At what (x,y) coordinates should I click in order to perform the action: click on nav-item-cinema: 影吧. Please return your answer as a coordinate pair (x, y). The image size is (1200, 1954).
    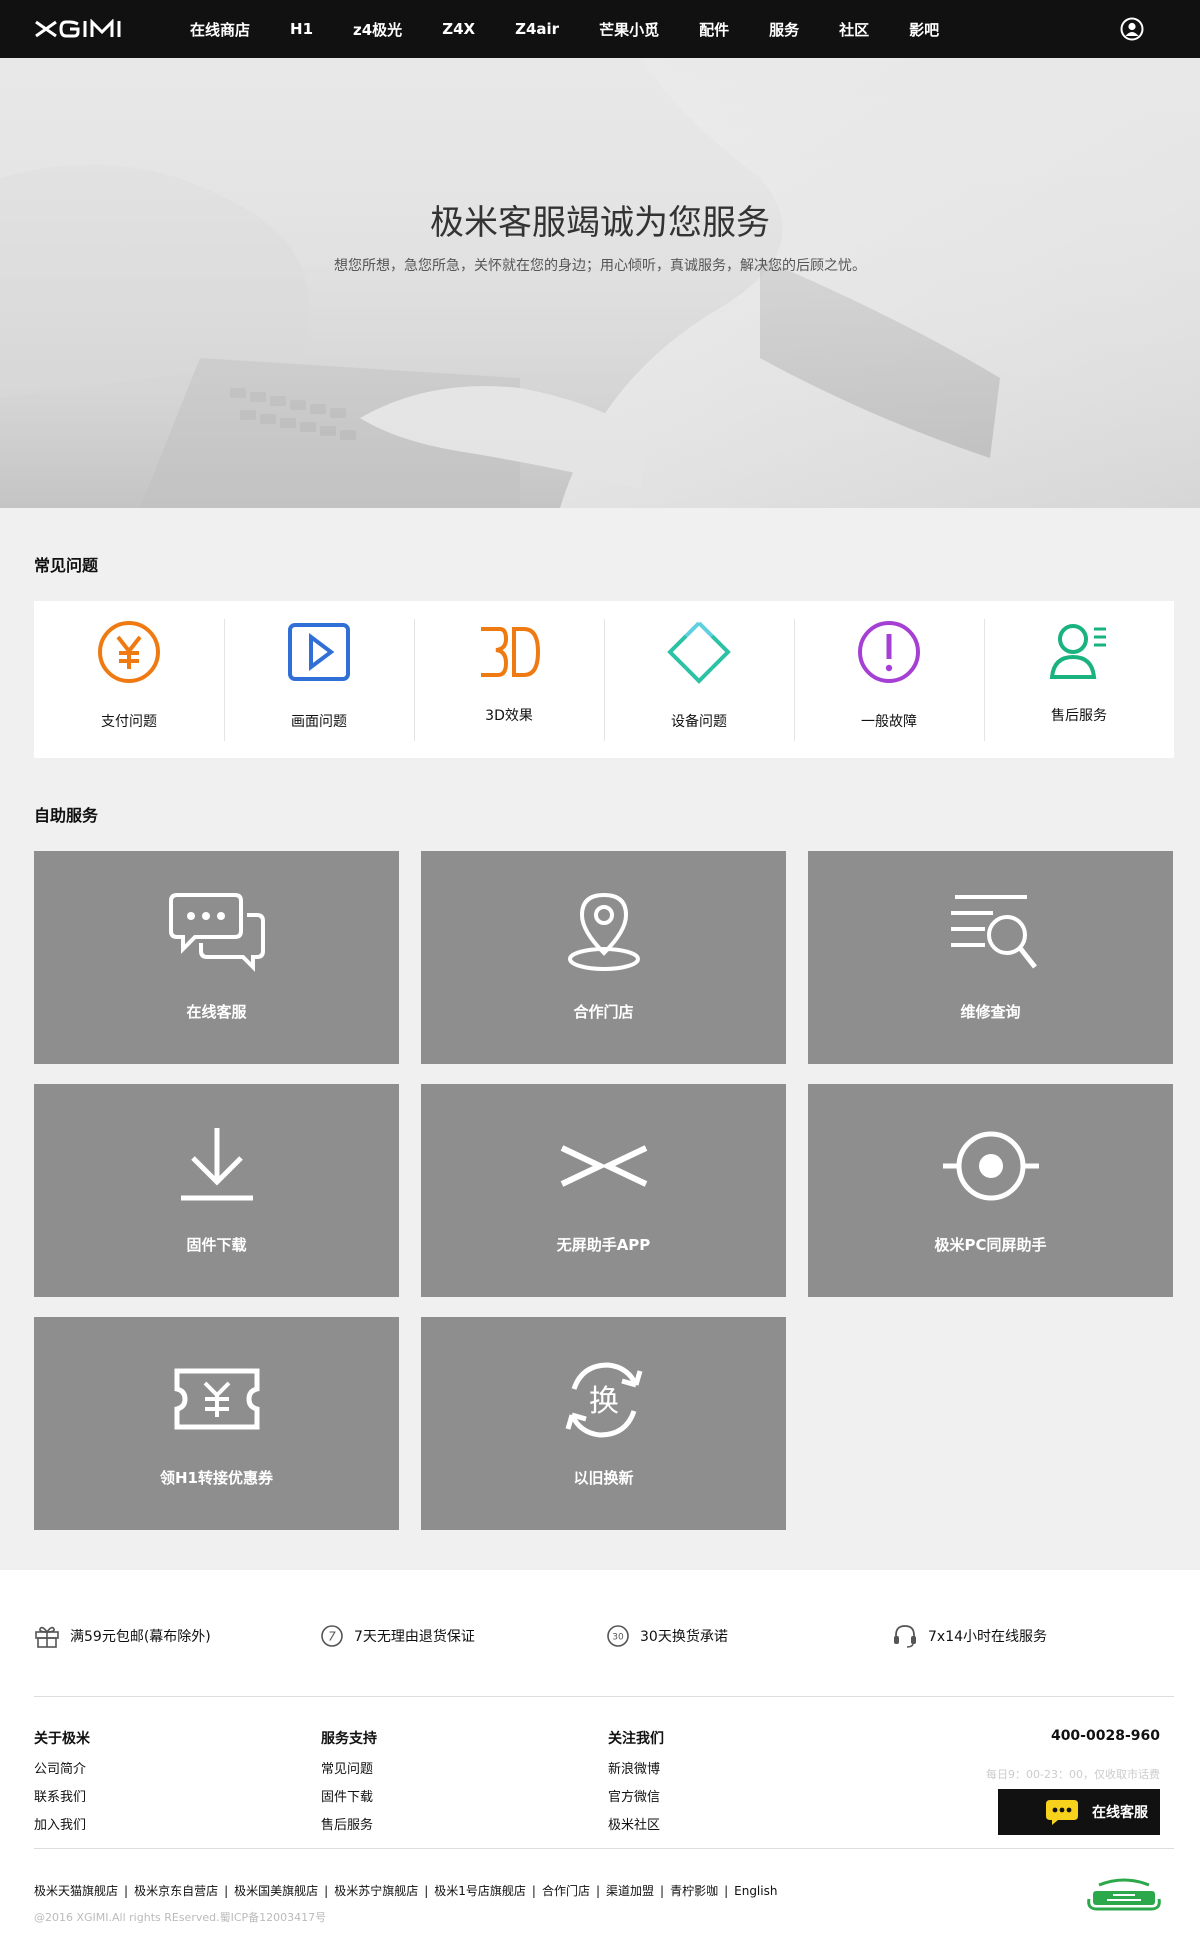
    Looking at the image, I should click on (924, 29).